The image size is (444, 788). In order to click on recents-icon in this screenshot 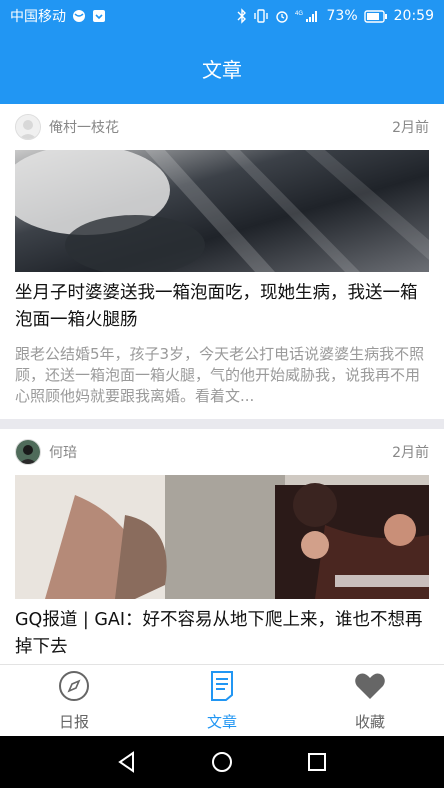, I will do `click(317, 762)`.